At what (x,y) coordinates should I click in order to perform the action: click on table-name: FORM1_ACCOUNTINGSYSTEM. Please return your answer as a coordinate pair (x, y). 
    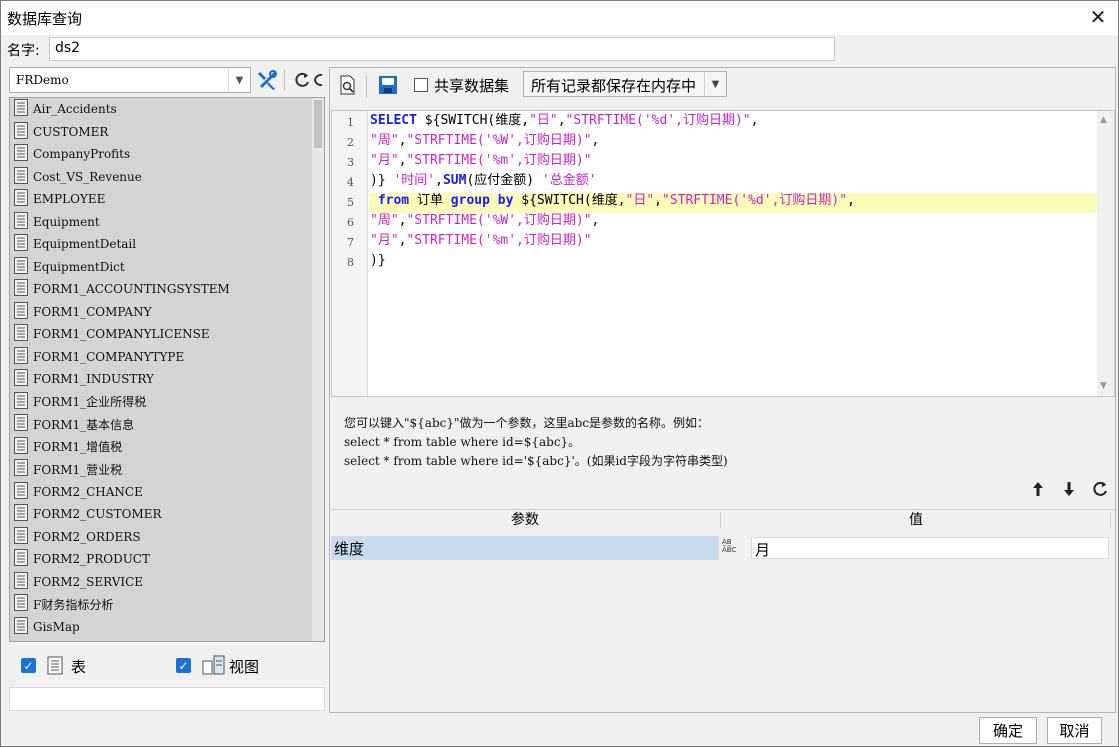
    Looking at the image, I should click on (131, 289).